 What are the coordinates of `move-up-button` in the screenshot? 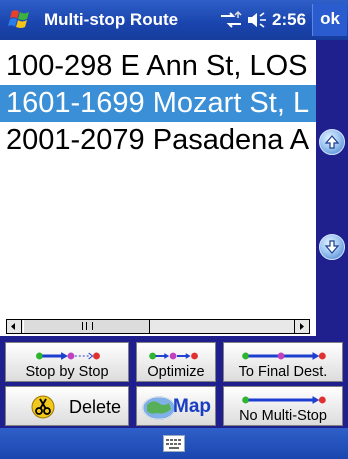 It's located at (332, 142).